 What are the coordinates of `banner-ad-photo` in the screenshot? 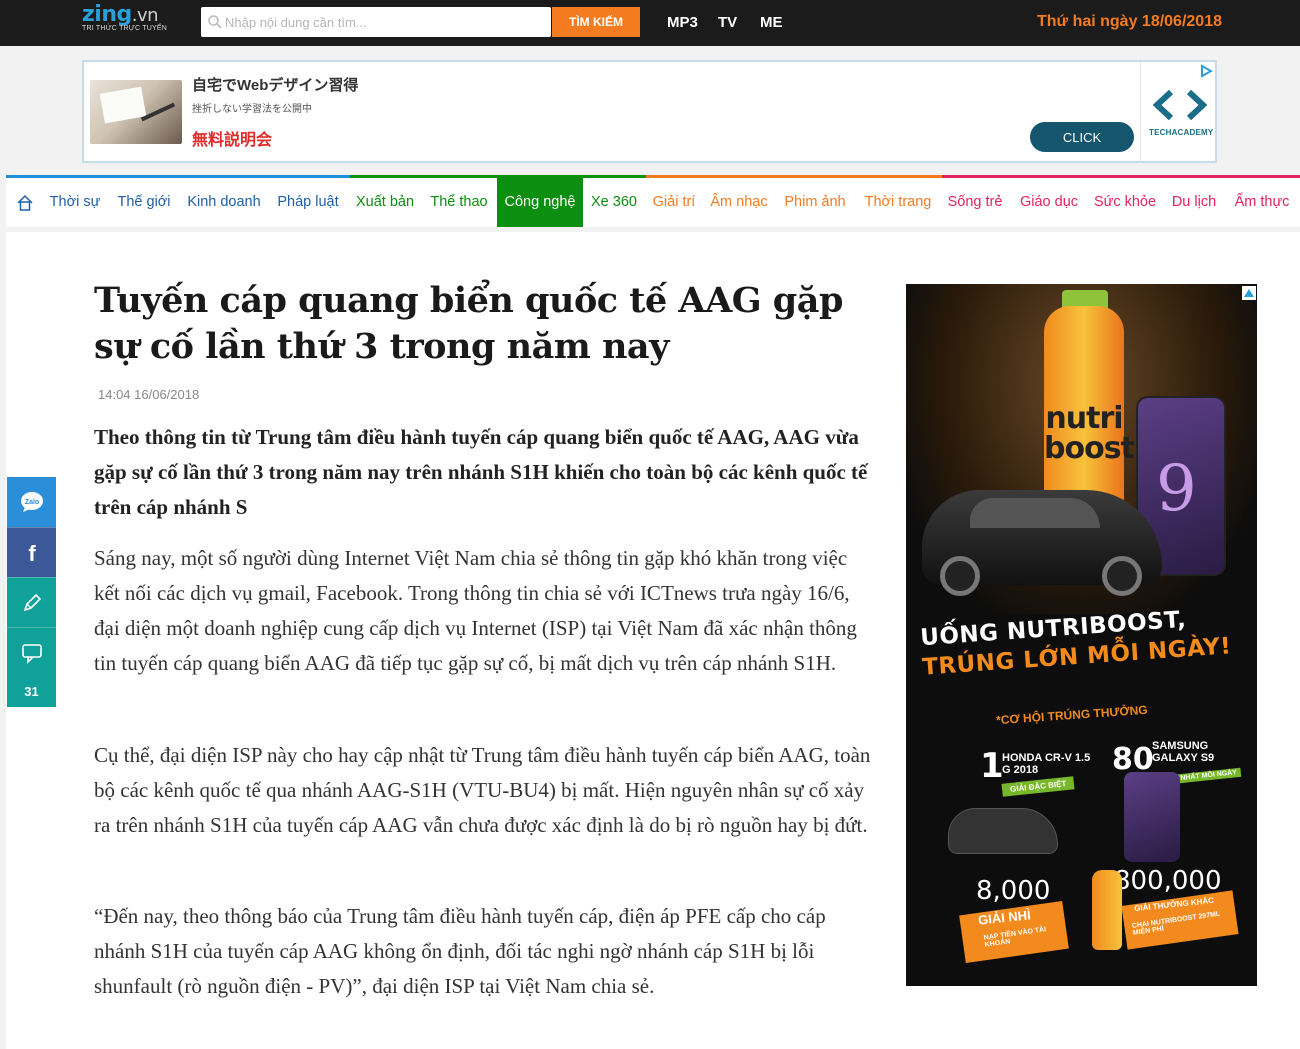 It's located at (136, 112).